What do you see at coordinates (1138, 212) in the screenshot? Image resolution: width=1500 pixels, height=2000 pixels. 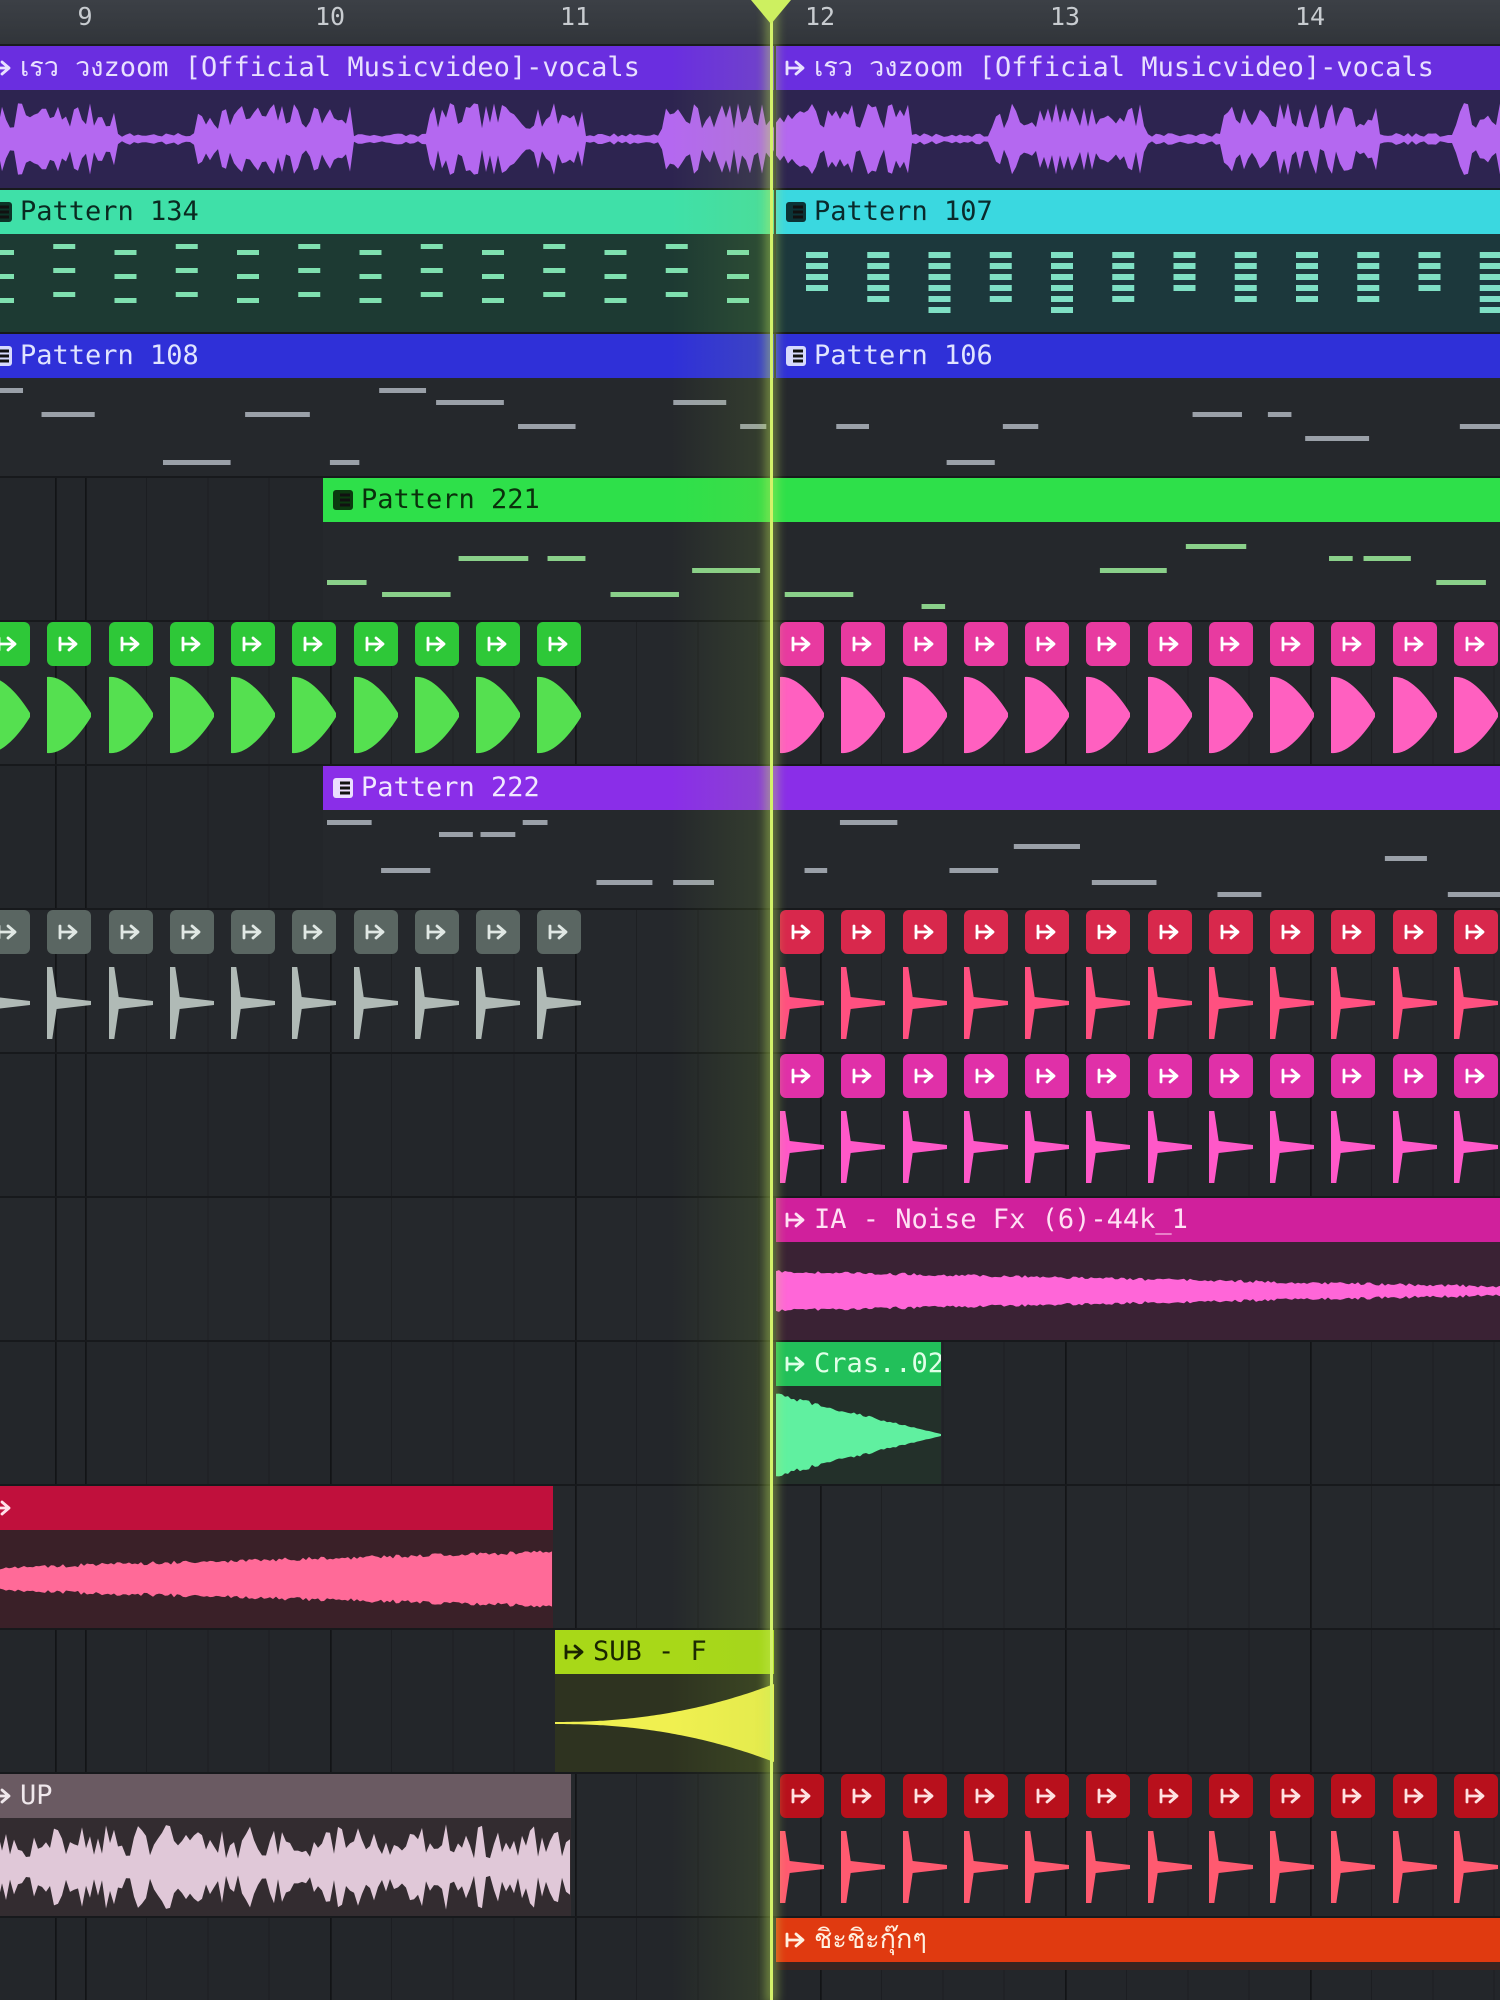 I see `clip-header: Pattern 107` at bounding box center [1138, 212].